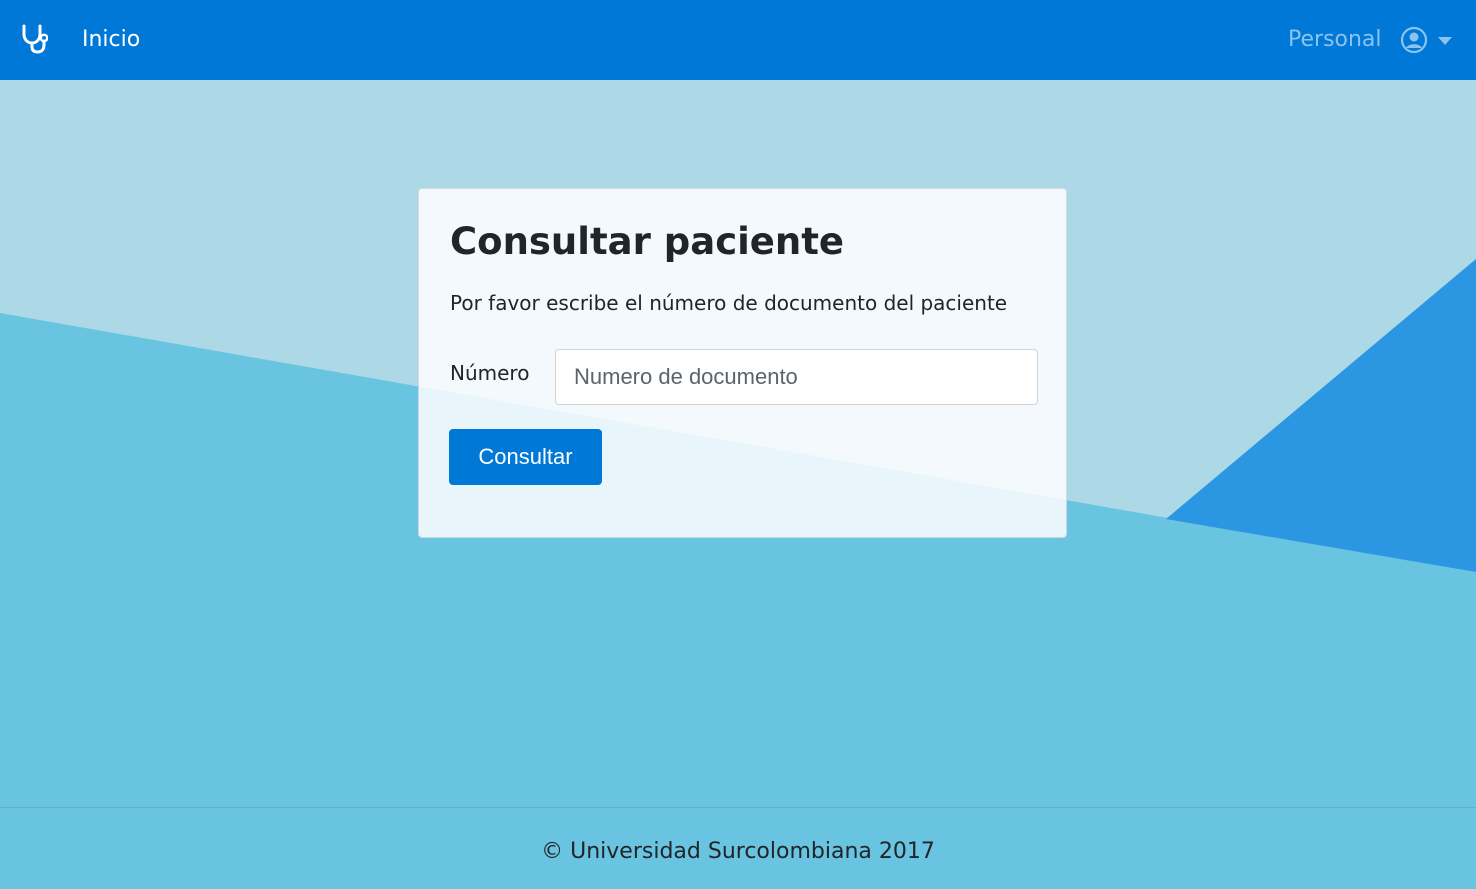 The width and height of the screenshot is (1476, 889). Describe the element at coordinates (1445, 41) in the screenshot. I see `caret-down-icon` at that location.